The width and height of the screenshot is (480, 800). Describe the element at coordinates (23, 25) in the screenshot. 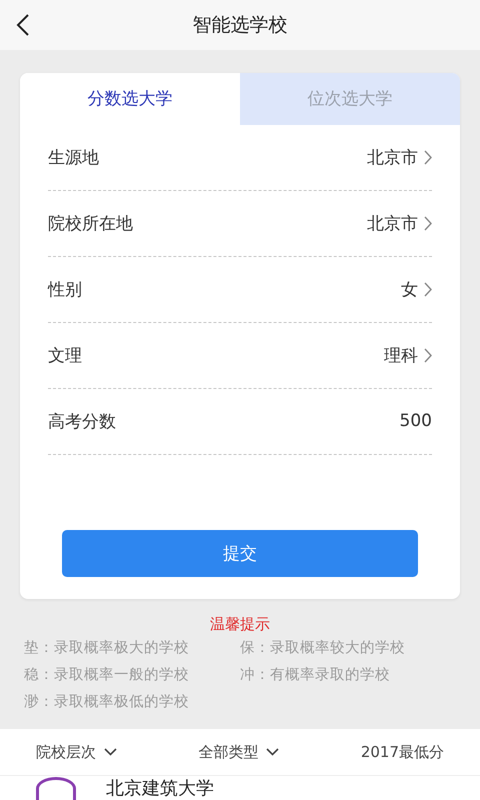

I see `back-icon` at that location.